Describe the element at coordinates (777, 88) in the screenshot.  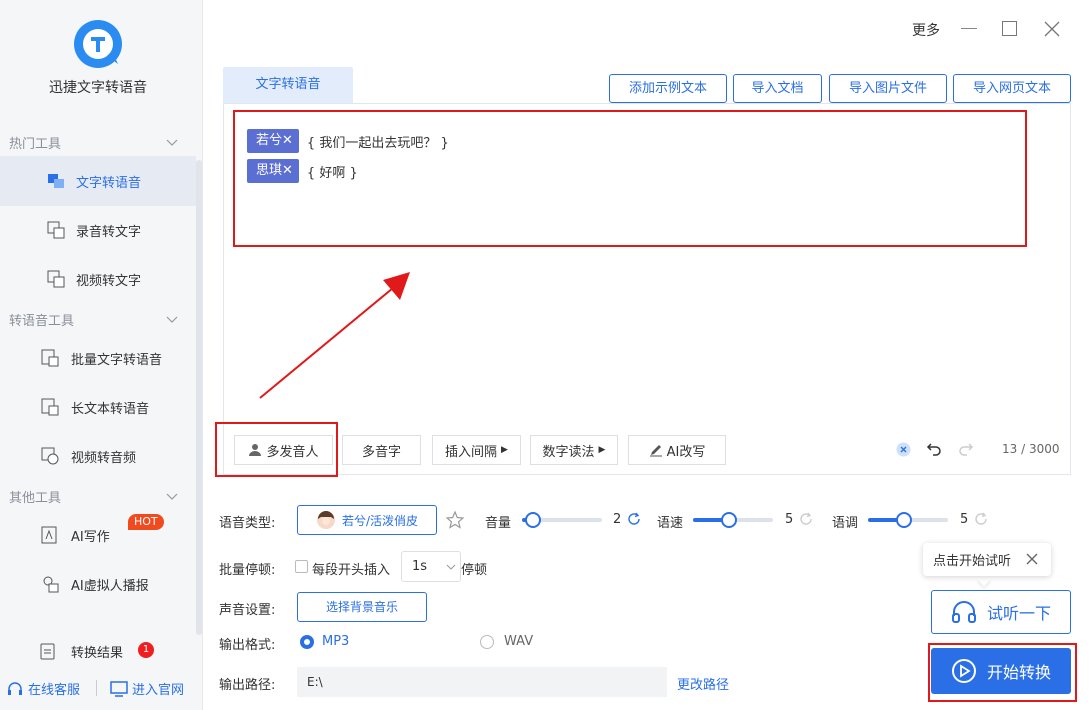
I see `import-document-button: 导入文档` at that location.